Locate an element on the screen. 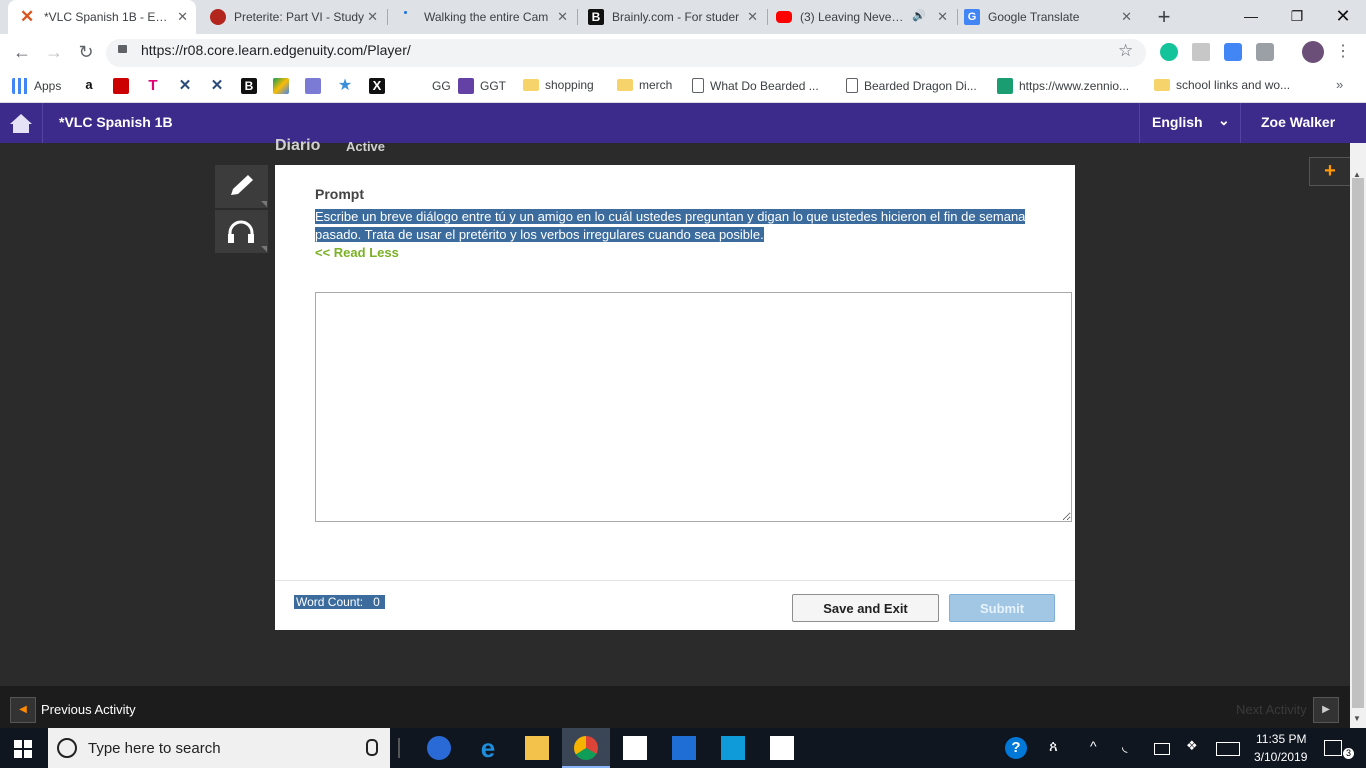 This screenshot has width=1366, height=768. notification-center-icon is located at coordinates (1333, 748).